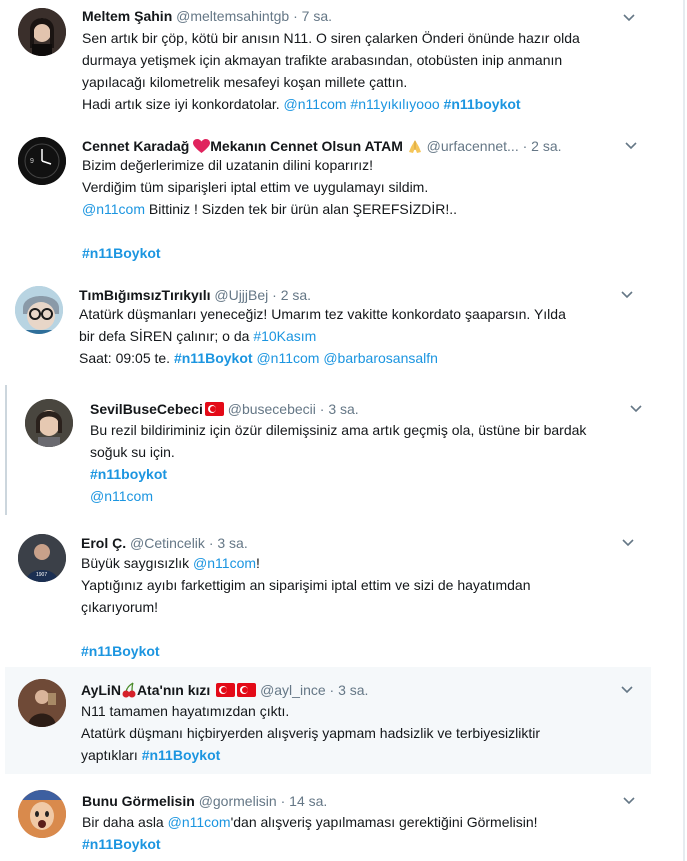 The image size is (687, 861). Describe the element at coordinates (232, 16) in the screenshot. I see `handle: @meltemsahintgb` at that location.